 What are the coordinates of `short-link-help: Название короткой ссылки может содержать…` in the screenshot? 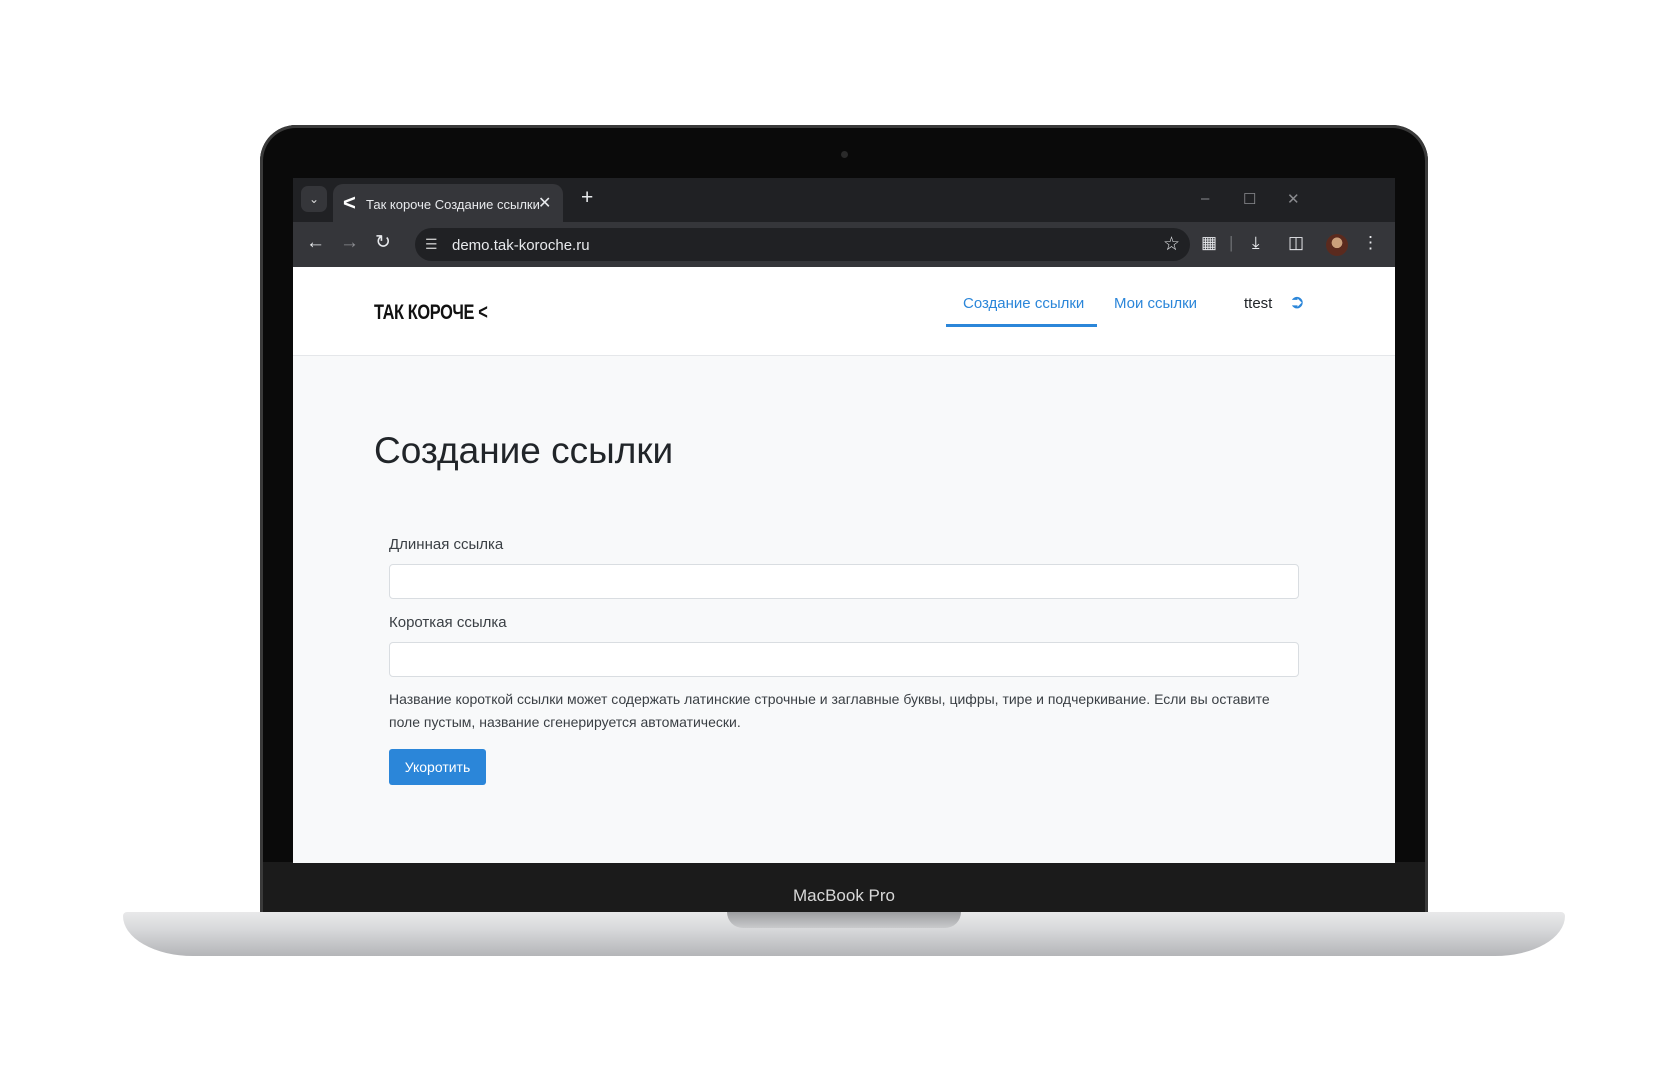 It's located at (829, 710).